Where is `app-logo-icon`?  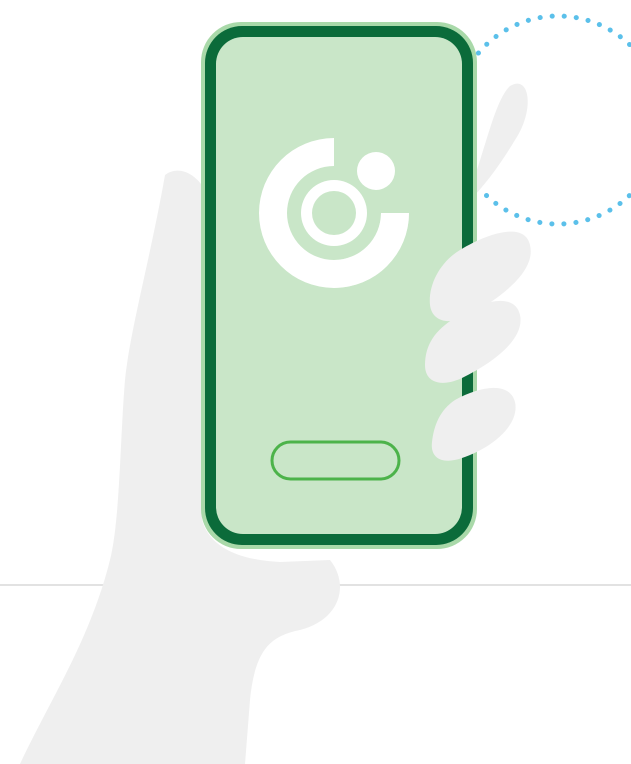
app-logo-icon is located at coordinates (334, 213).